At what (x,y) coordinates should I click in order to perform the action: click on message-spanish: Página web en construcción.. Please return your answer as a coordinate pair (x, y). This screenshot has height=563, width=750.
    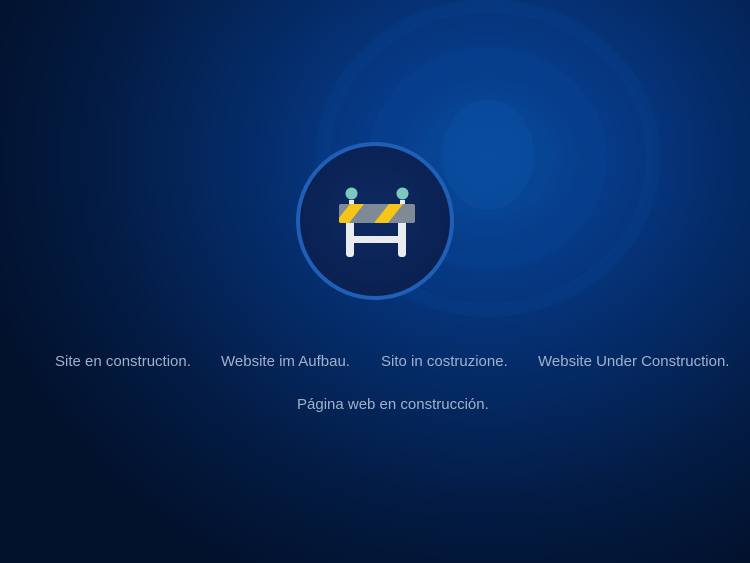
    Looking at the image, I should click on (393, 404).